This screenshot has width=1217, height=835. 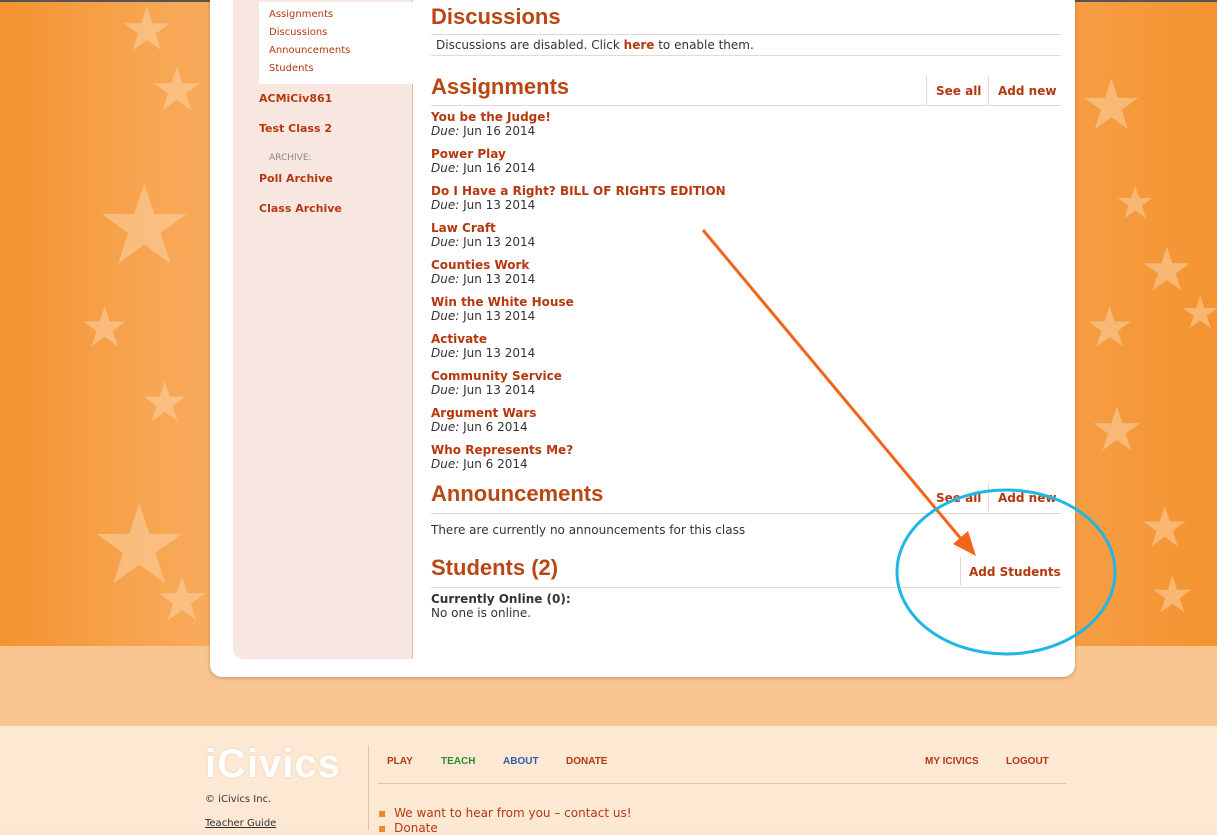 What do you see at coordinates (639, 45) in the screenshot?
I see `enable-discussions-link: here` at bounding box center [639, 45].